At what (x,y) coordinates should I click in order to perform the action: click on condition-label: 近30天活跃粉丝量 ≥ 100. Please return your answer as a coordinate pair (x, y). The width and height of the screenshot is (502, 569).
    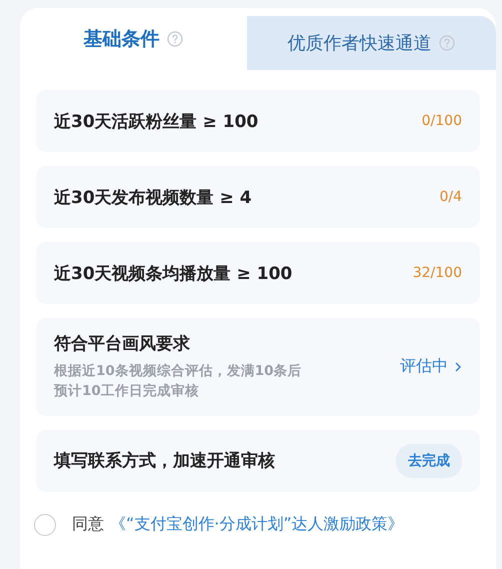
    Looking at the image, I should click on (156, 121).